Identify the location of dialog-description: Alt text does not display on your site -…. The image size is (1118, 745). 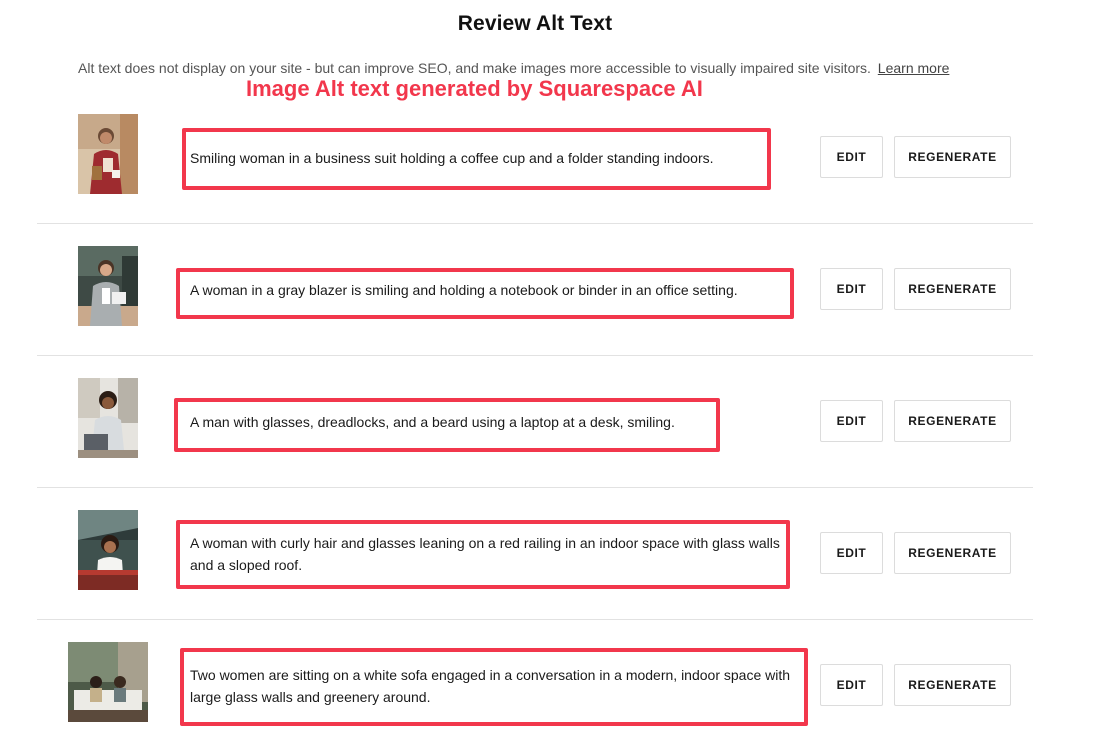
(548, 68).